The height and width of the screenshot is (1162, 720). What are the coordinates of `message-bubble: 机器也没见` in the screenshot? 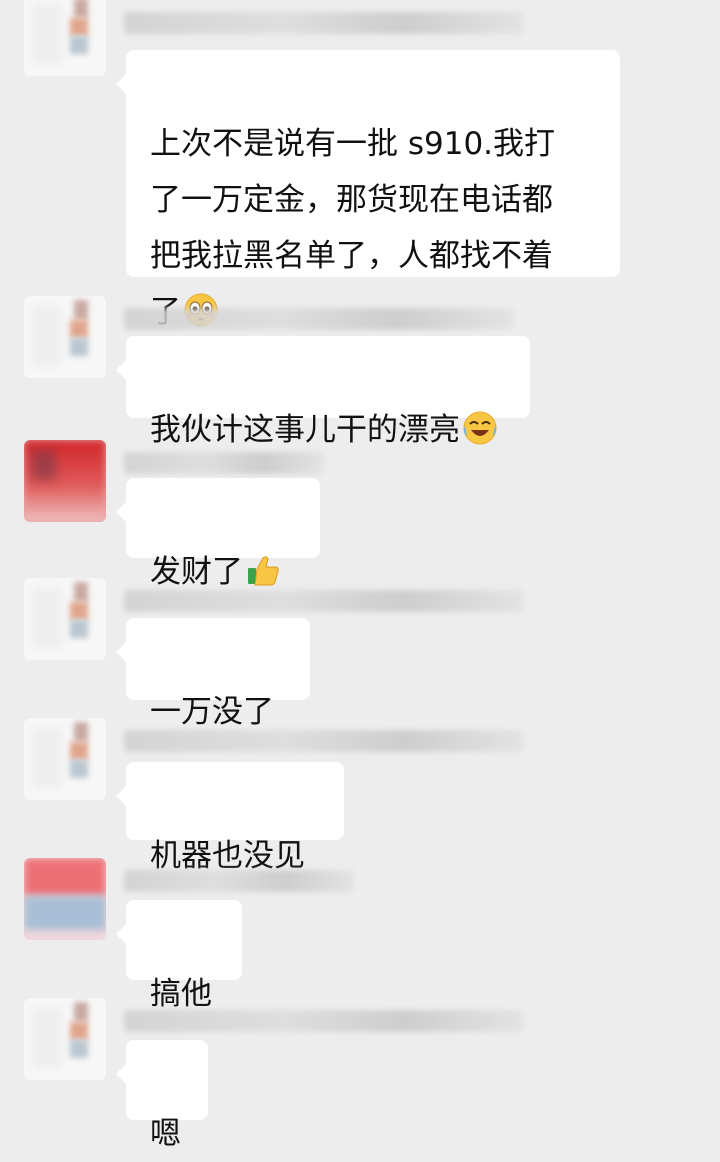 It's located at (230, 818).